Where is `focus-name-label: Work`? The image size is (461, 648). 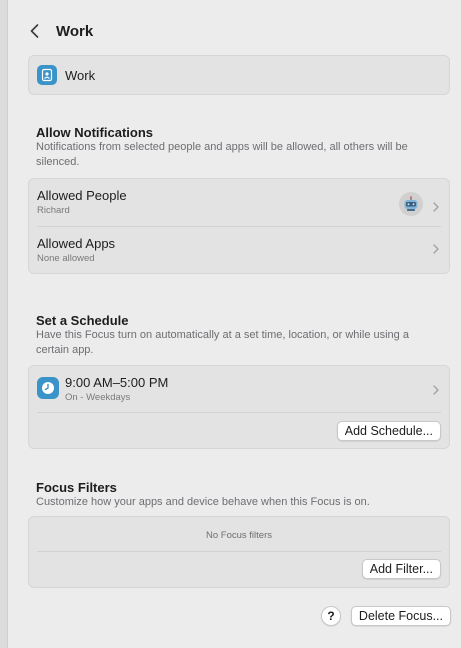 focus-name-label: Work is located at coordinates (80, 75).